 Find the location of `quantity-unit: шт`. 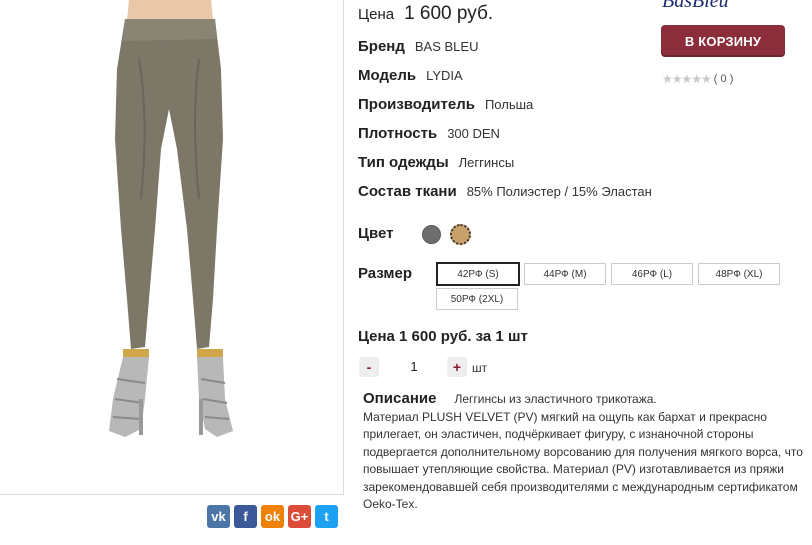

quantity-unit: шт is located at coordinates (480, 368).